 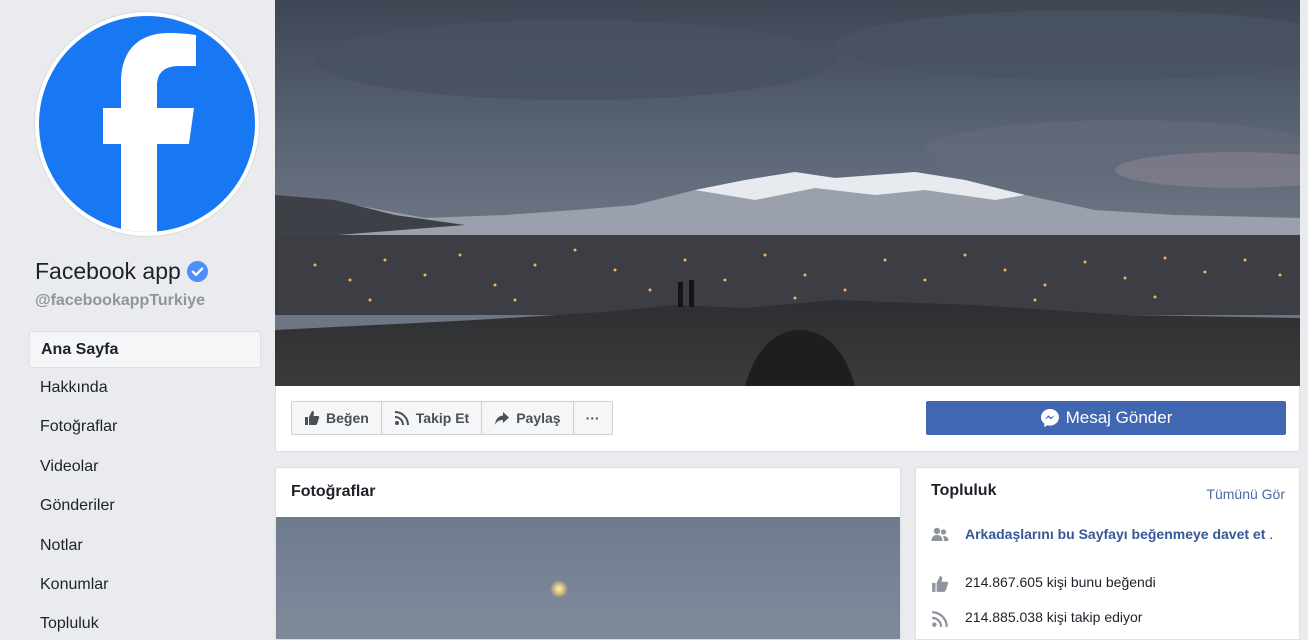 I want to click on page-name-text: Facebook app, so click(x=108, y=271).